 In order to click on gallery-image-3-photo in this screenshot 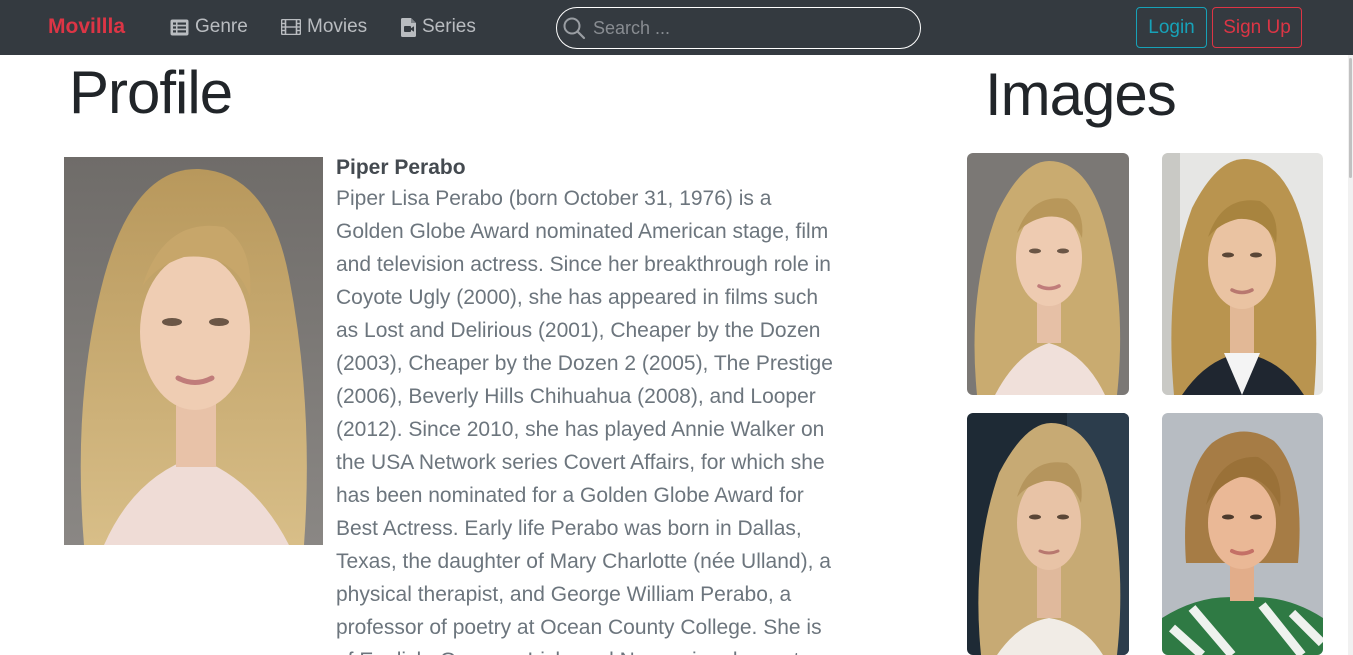, I will do `click(1048, 534)`.